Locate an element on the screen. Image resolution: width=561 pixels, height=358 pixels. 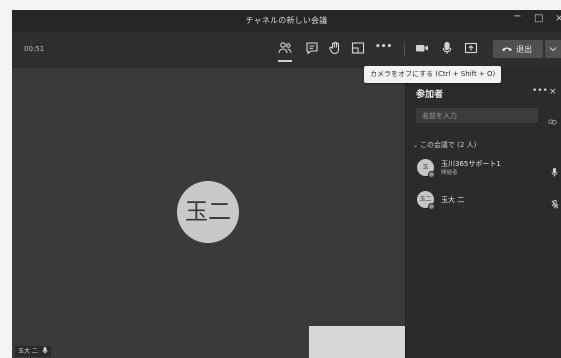
close-button: × is located at coordinates (558, 18).